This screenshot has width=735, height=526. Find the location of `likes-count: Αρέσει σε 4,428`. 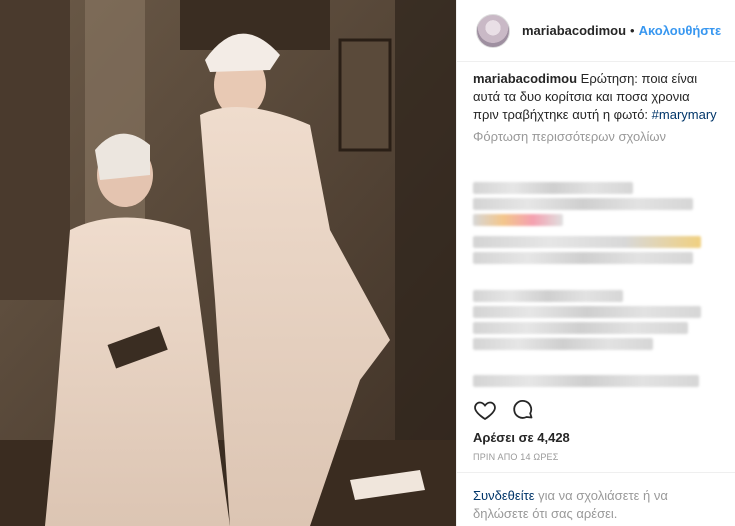

likes-count: Αρέσει σε 4,428 is located at coordinates (521, 437).